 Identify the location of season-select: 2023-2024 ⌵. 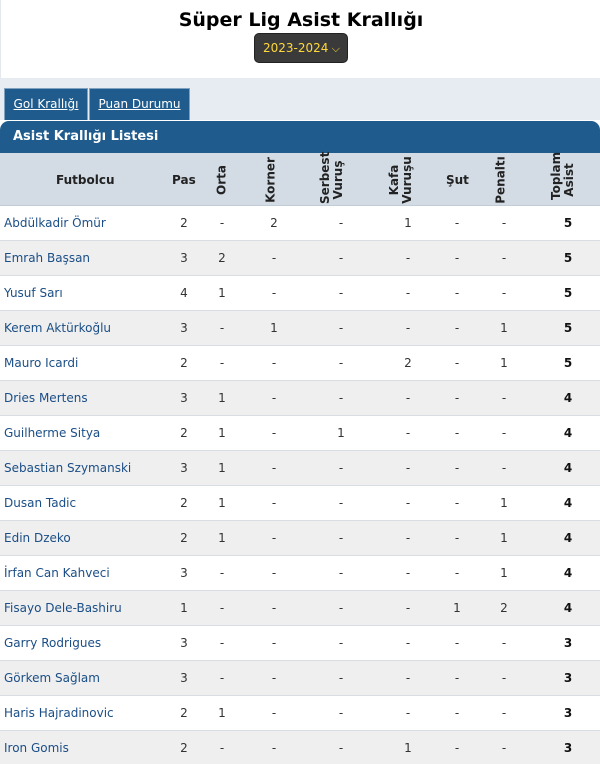
(301, 48).